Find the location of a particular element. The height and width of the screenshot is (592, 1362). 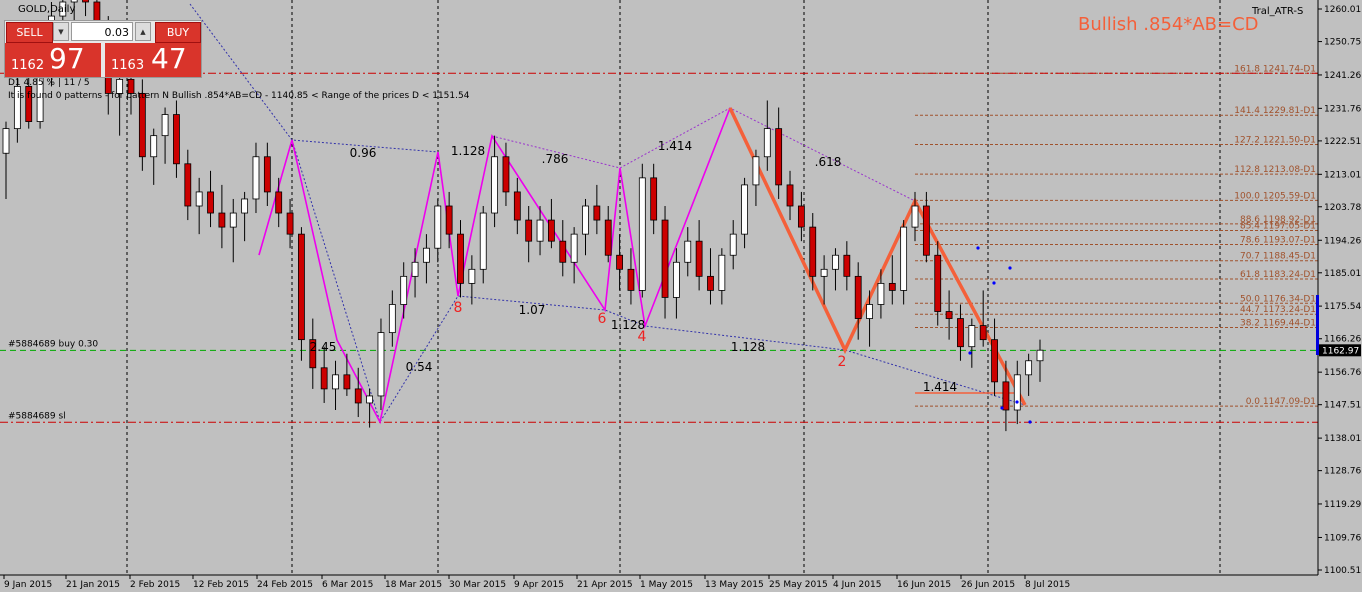

current-price-label: 1162.97 is located at coordinates (1340, 351).